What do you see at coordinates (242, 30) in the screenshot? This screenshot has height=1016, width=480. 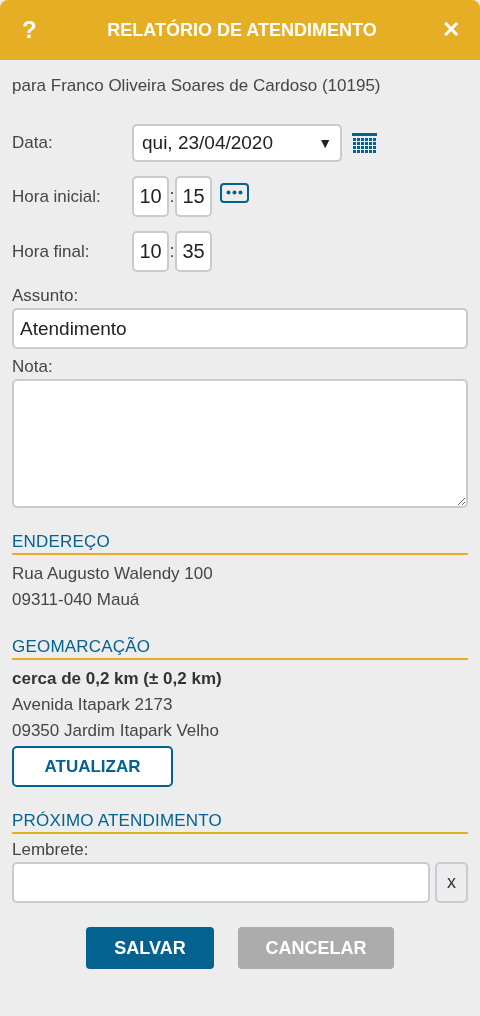 I see `dialog-title: RELATÓRIO DE ATENDIMENTO` at bounding box center [242, 30].